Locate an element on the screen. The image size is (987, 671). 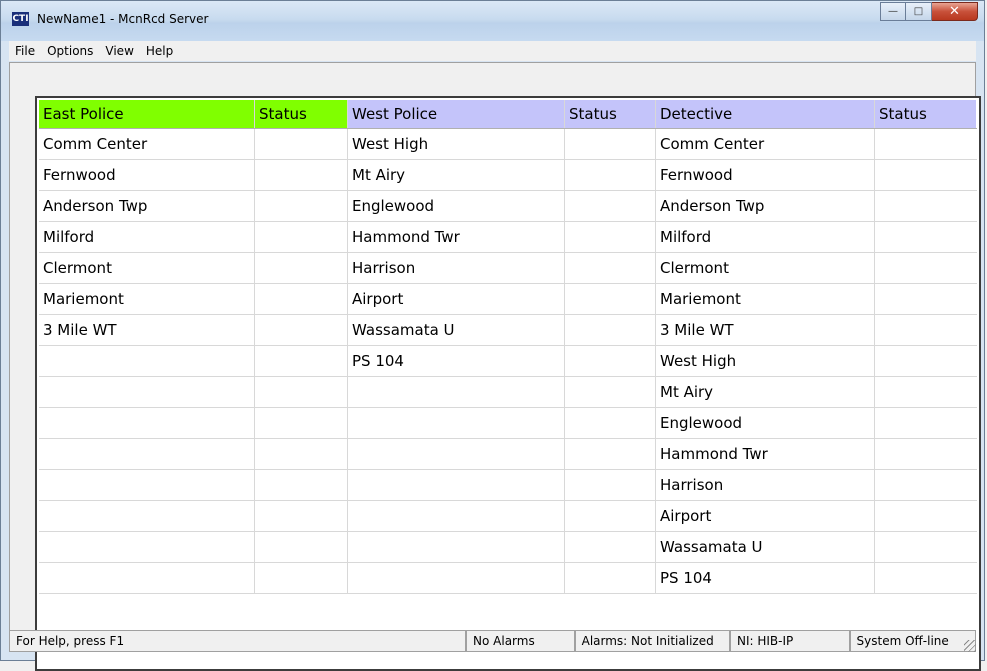
table-row: PS 104 is located at coordinates (508, 578).